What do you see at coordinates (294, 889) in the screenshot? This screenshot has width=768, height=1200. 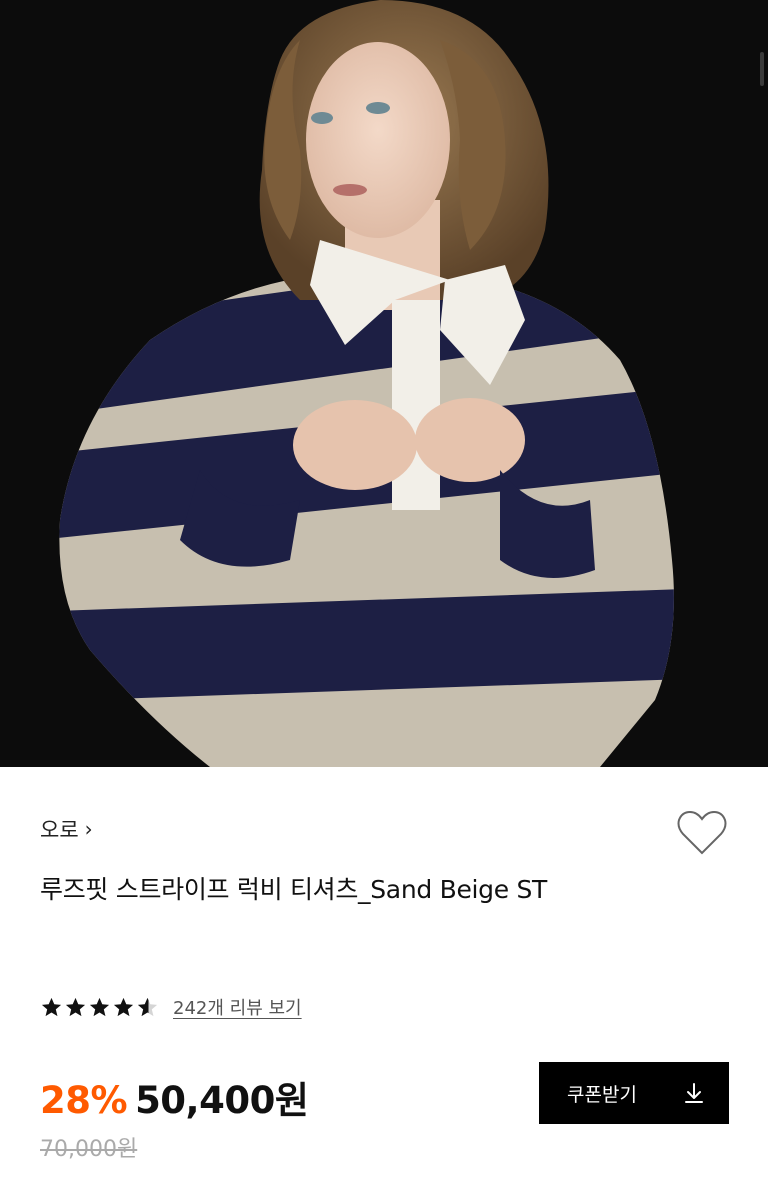 I see `product-title: 루즈핏 스트라이프 럭비 티셔츠_Sand Beige ST` at bounding box center [294, 889].